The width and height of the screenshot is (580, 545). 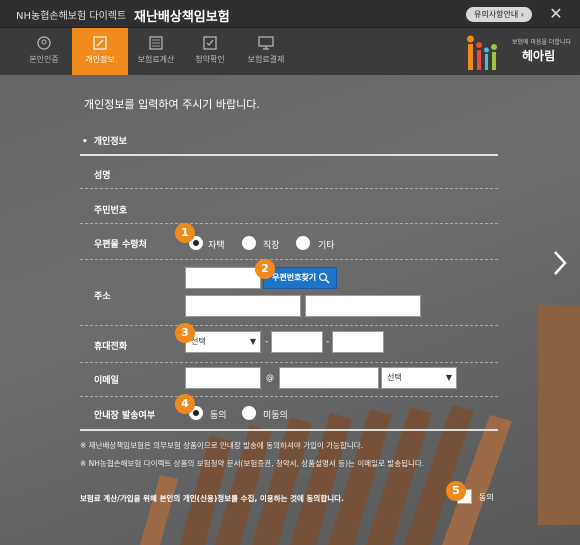 What do you see at coordinates (324, 278) in the screenshot?
I see `search-icon` at bounding box center [324, 278].